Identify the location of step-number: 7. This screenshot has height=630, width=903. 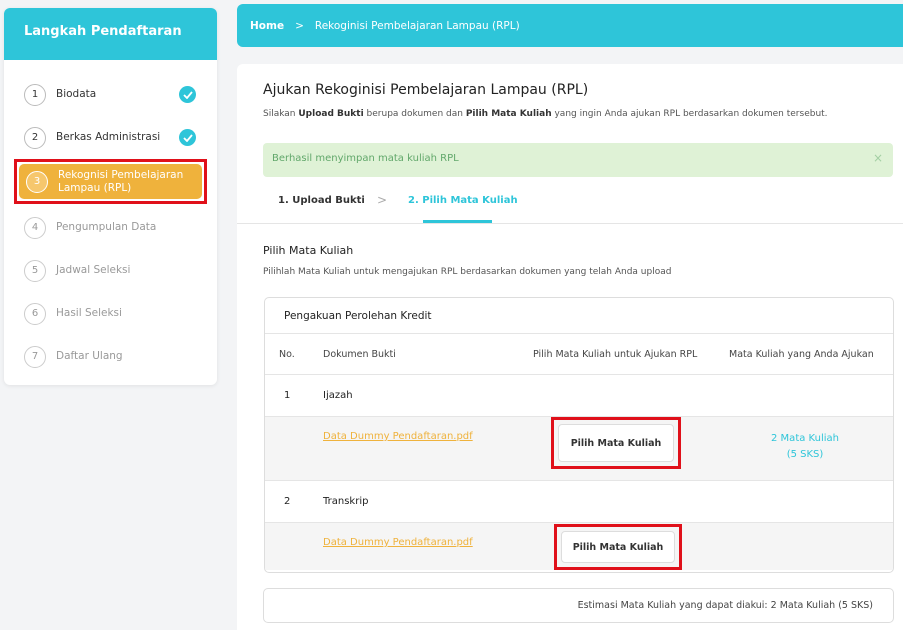
(35, 356).